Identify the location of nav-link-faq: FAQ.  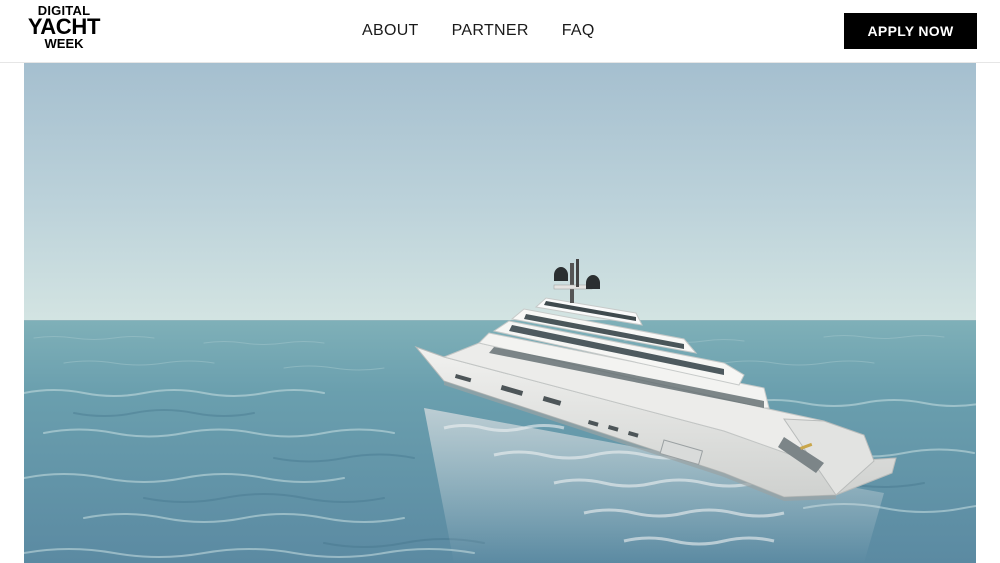
(578, 31).